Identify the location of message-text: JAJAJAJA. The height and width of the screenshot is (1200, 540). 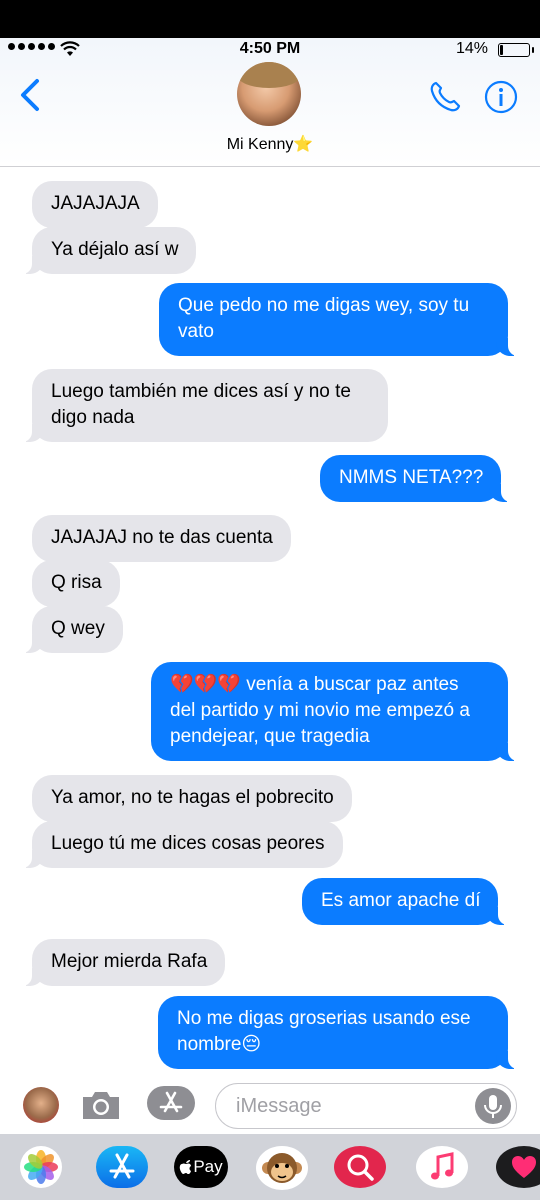
(95, 203).